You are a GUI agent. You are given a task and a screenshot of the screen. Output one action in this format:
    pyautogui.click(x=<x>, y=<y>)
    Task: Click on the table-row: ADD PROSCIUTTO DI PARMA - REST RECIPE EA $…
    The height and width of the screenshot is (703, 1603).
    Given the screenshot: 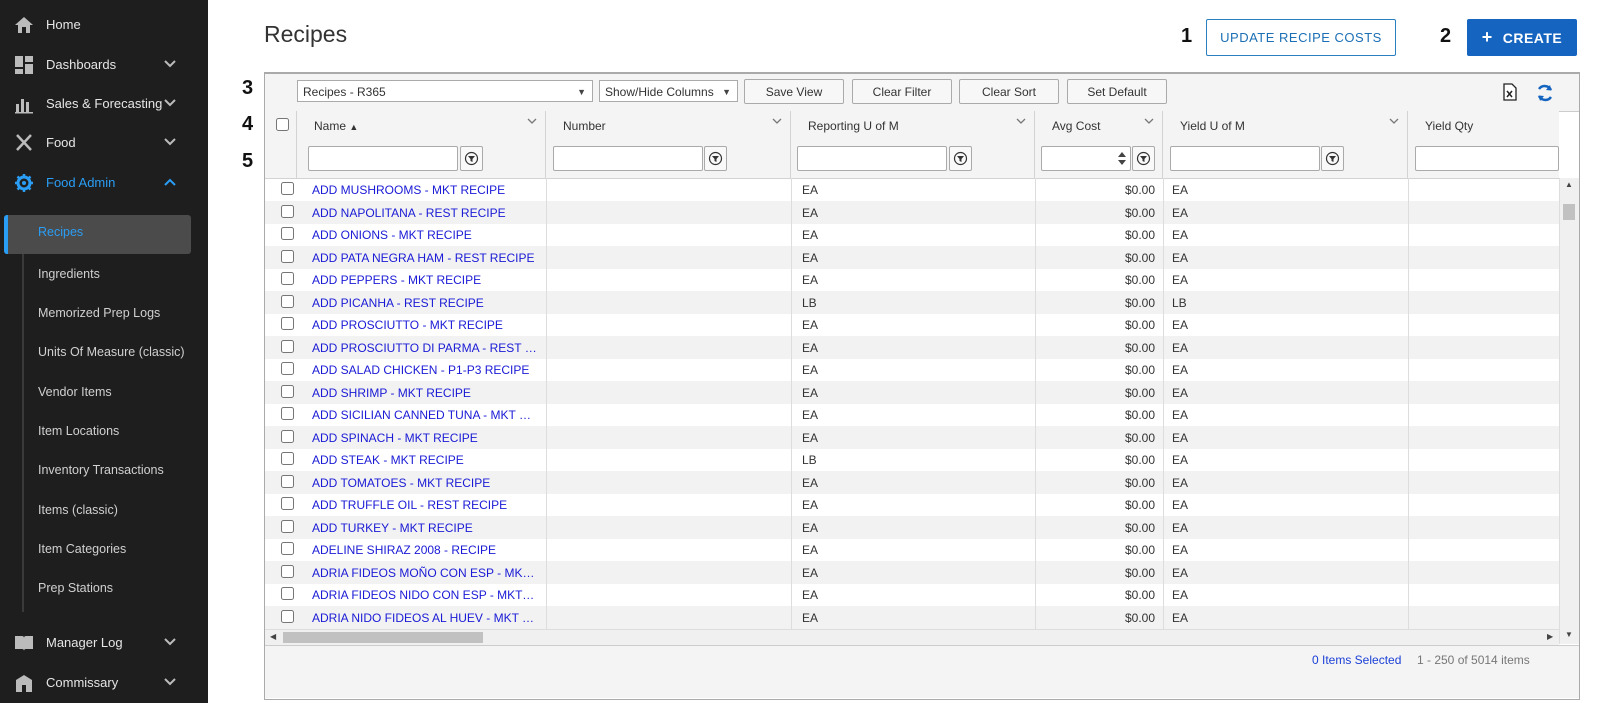 What is the action you would take?
    pyautogui.click(x=912, y=347)
    